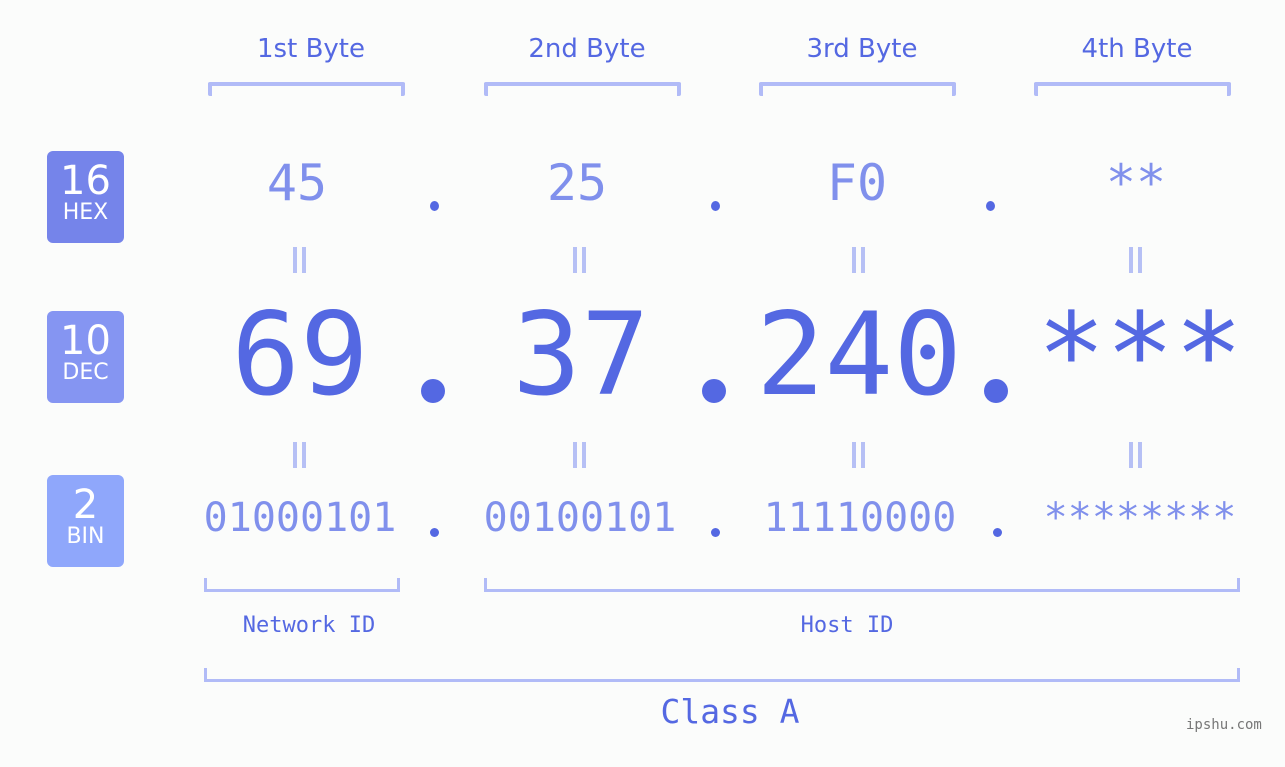  I want to click on dec-value-2: 37, so click(581, 354).